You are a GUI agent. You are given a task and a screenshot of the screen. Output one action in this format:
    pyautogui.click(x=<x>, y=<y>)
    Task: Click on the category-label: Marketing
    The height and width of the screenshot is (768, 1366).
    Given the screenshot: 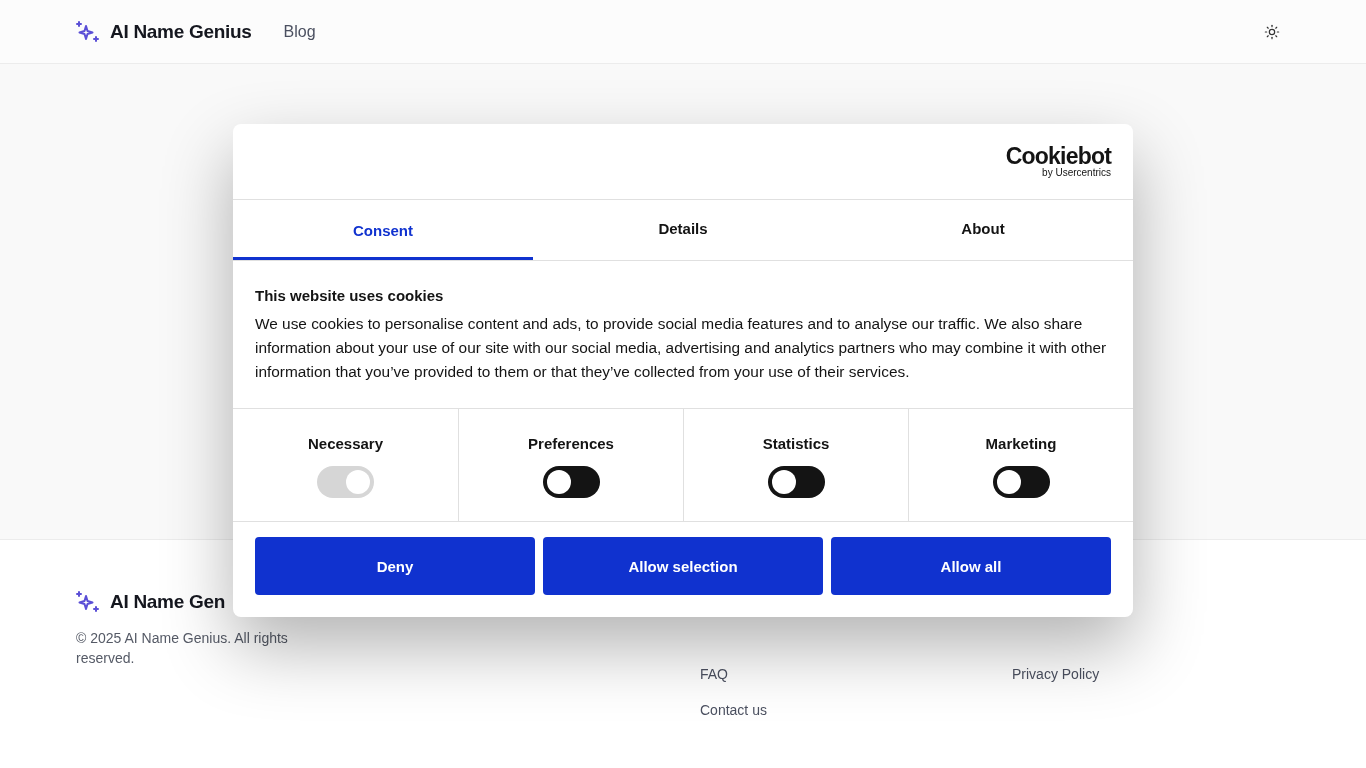 What is the action you would take?
    pyautogui.click(x=1021, y=443)
    